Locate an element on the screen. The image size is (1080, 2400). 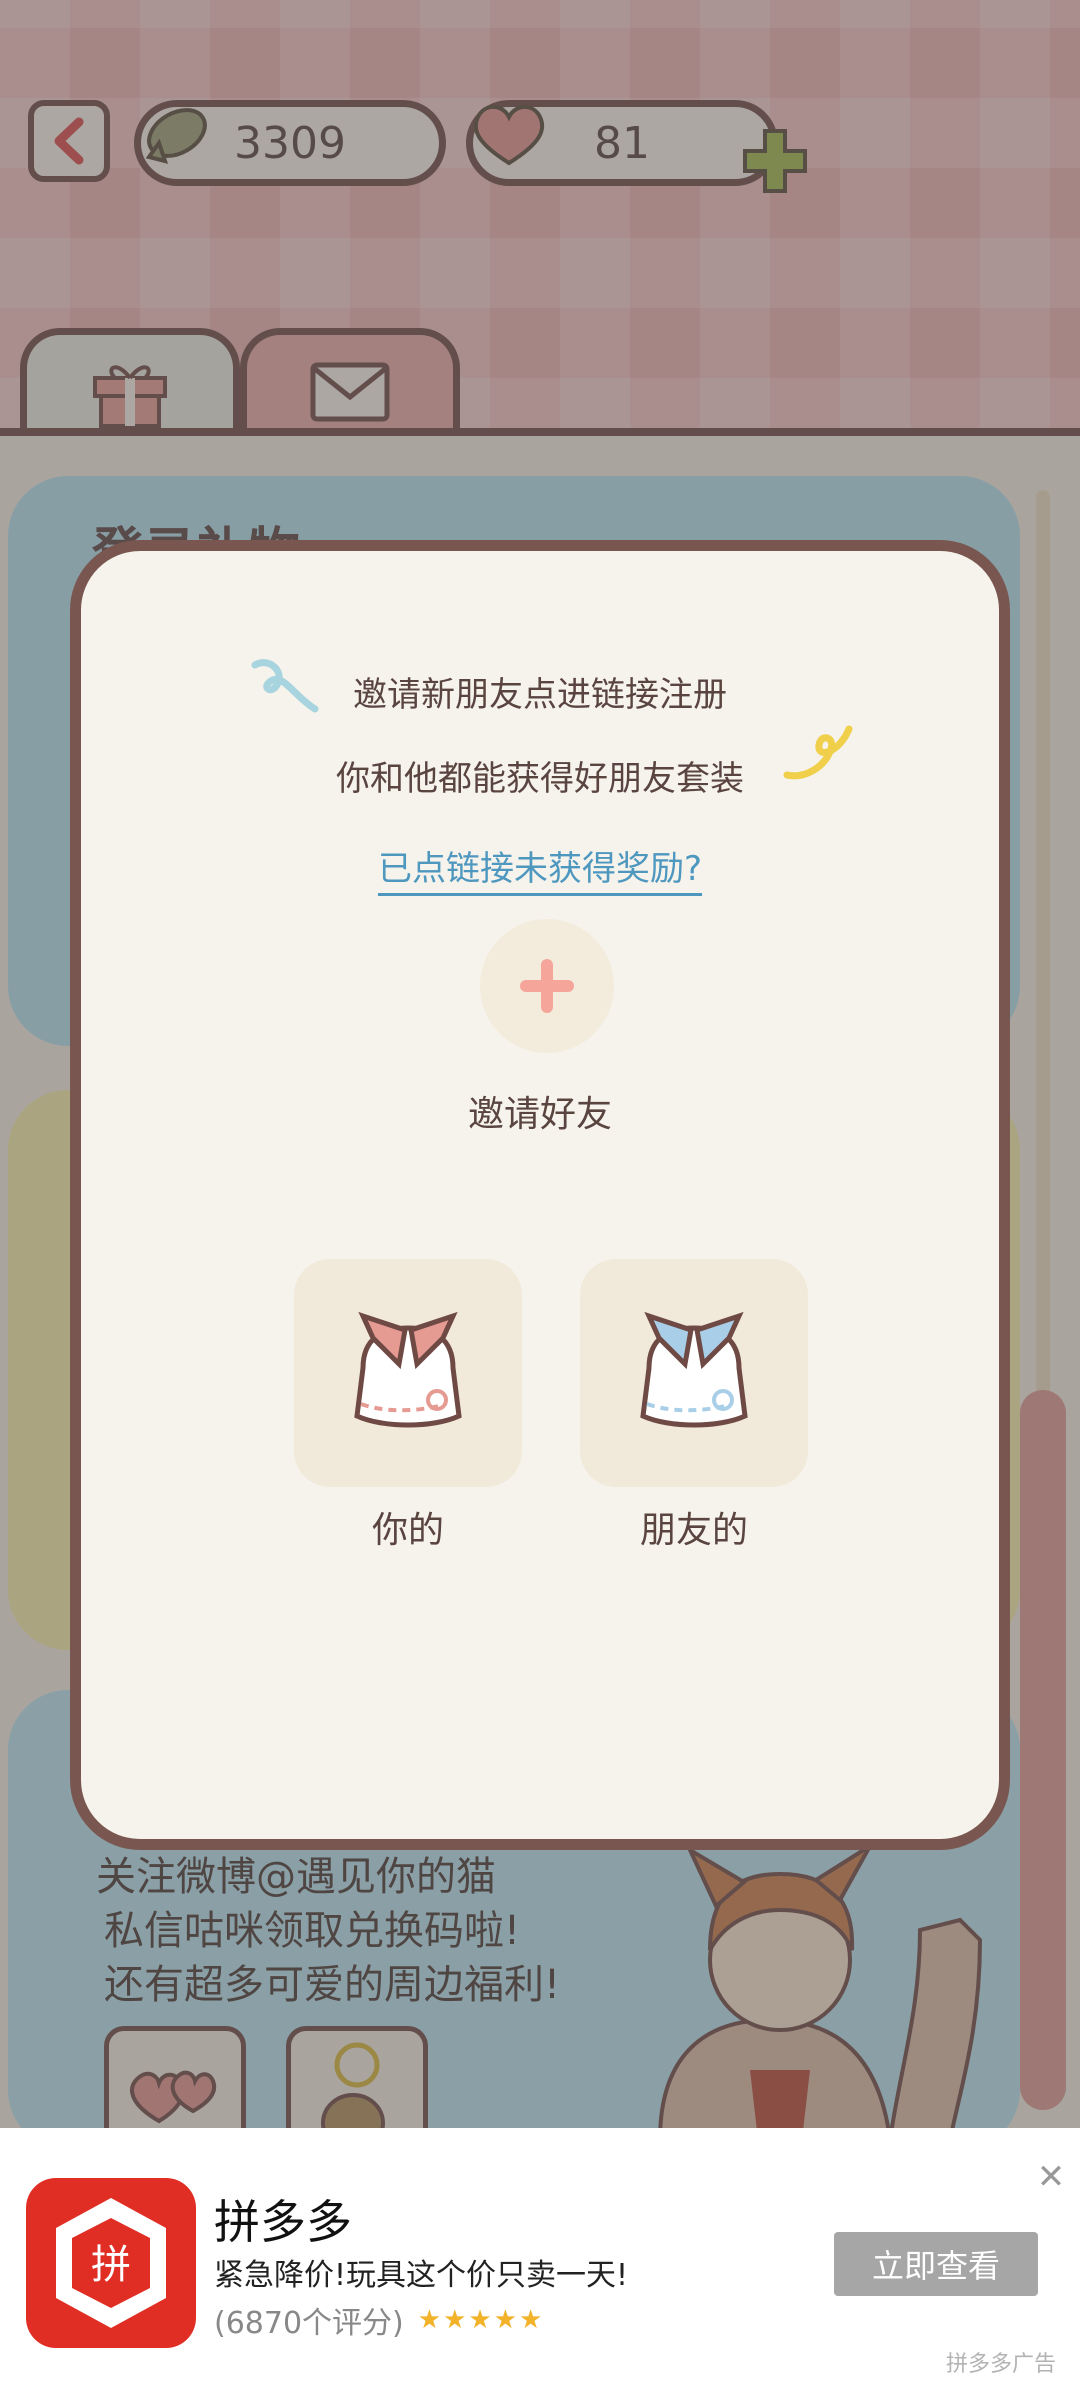
pinduoduo-logo-icon: 拼 is located at coordinates (111, 2263).